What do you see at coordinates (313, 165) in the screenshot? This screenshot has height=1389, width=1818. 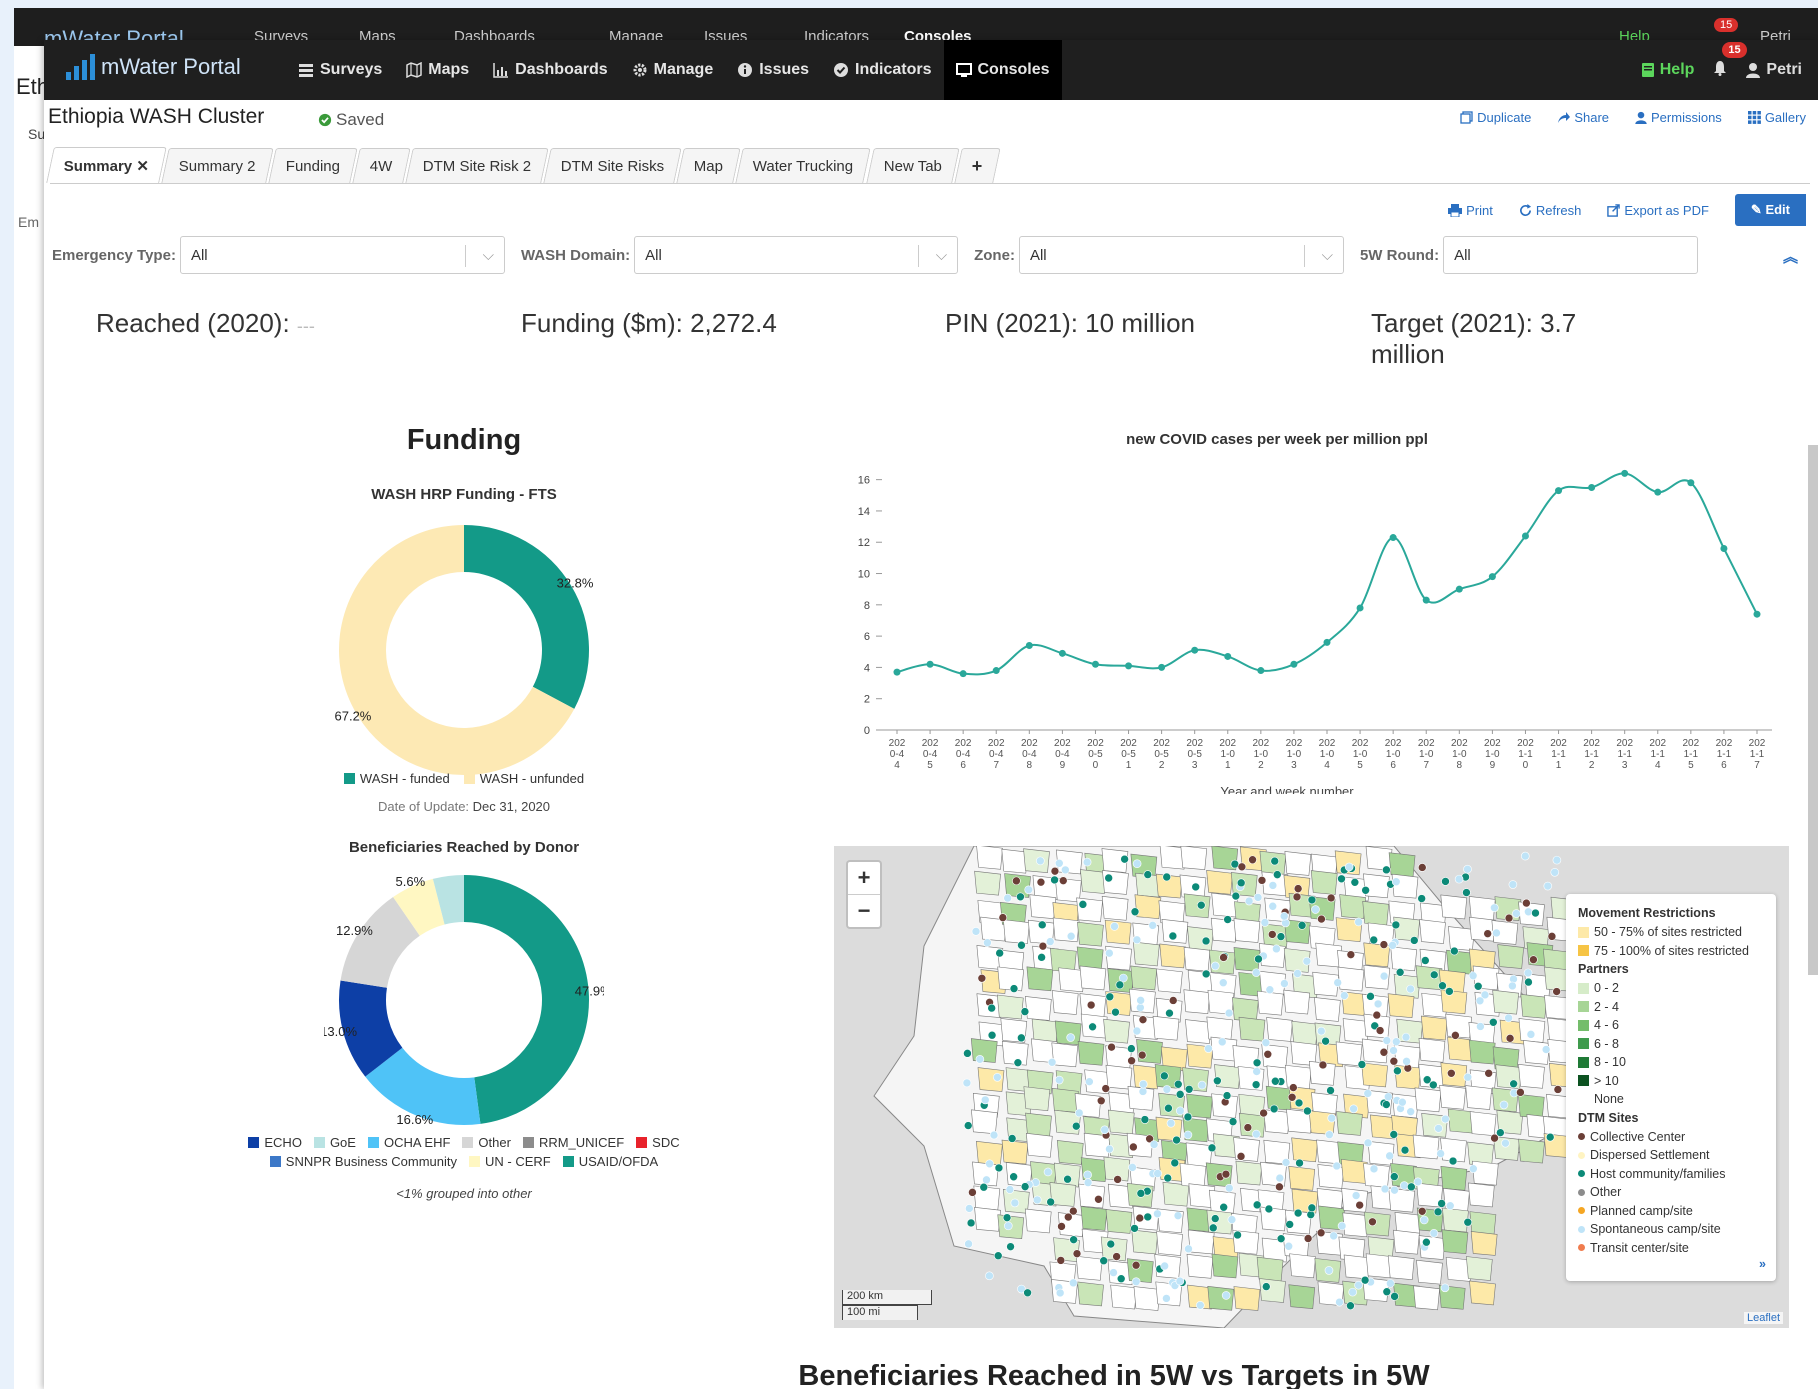 I see `tab-funding: Funding` at bounding box center [313, 165].